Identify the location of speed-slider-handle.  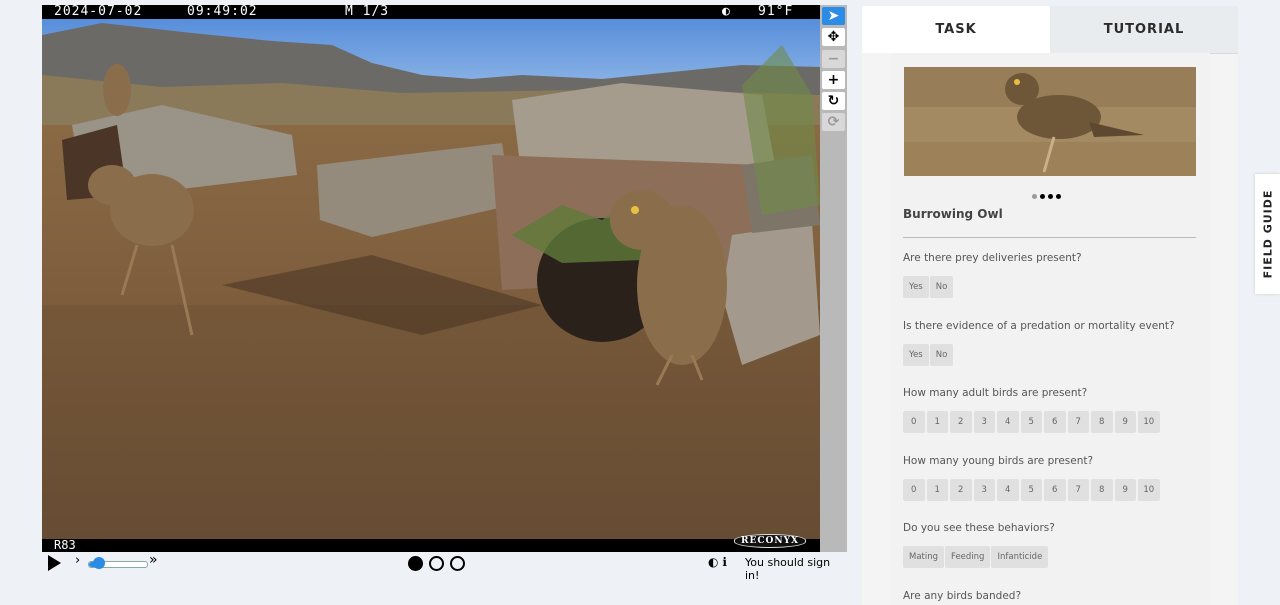
(99, 563).